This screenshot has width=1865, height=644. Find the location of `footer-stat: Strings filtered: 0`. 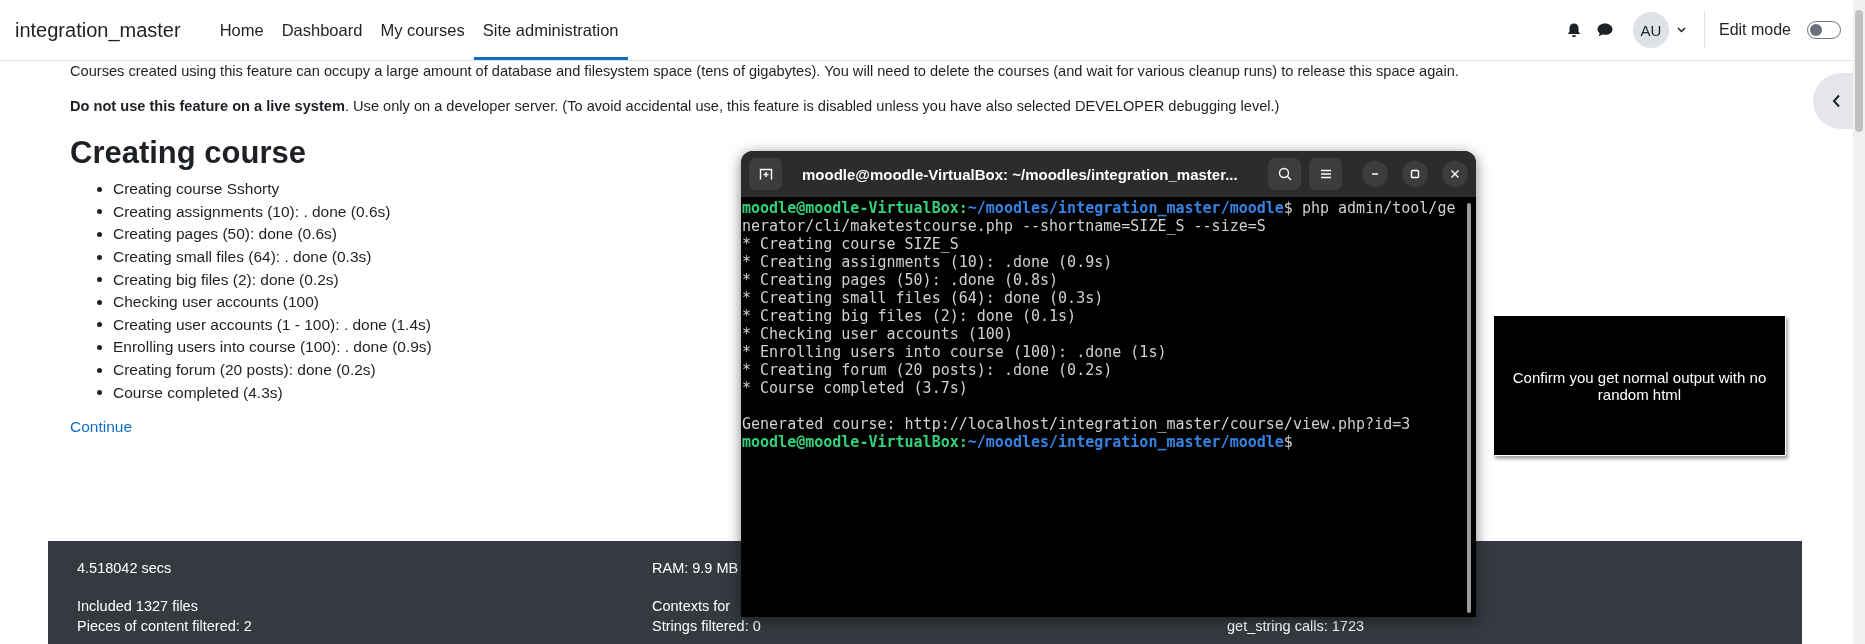

footer-stat: Strings filtered: 0 is located at coordinates (707, 626).